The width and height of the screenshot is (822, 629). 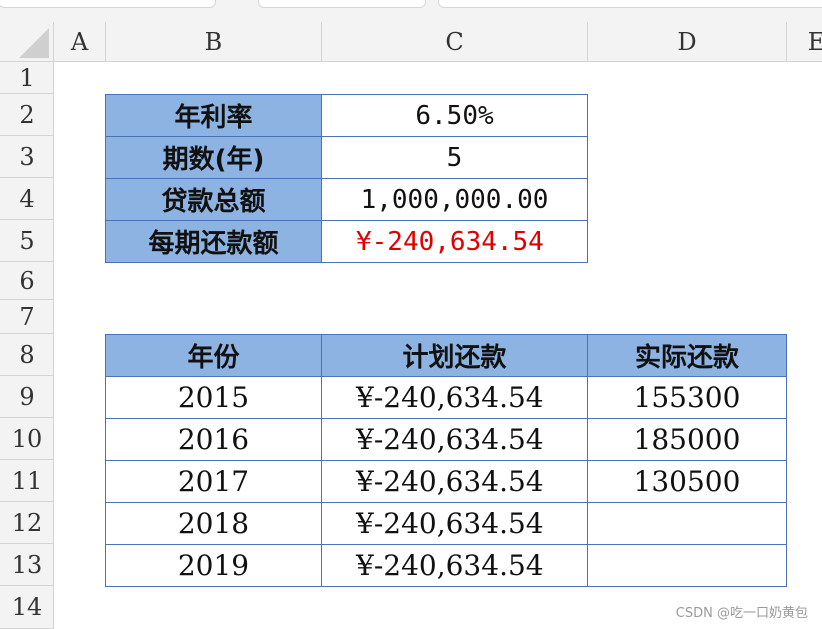 I want to click on row-header-column: 1 2 3 4 5 6 7 8 9 10 11 12 13 14, so click(x=27, y=345).